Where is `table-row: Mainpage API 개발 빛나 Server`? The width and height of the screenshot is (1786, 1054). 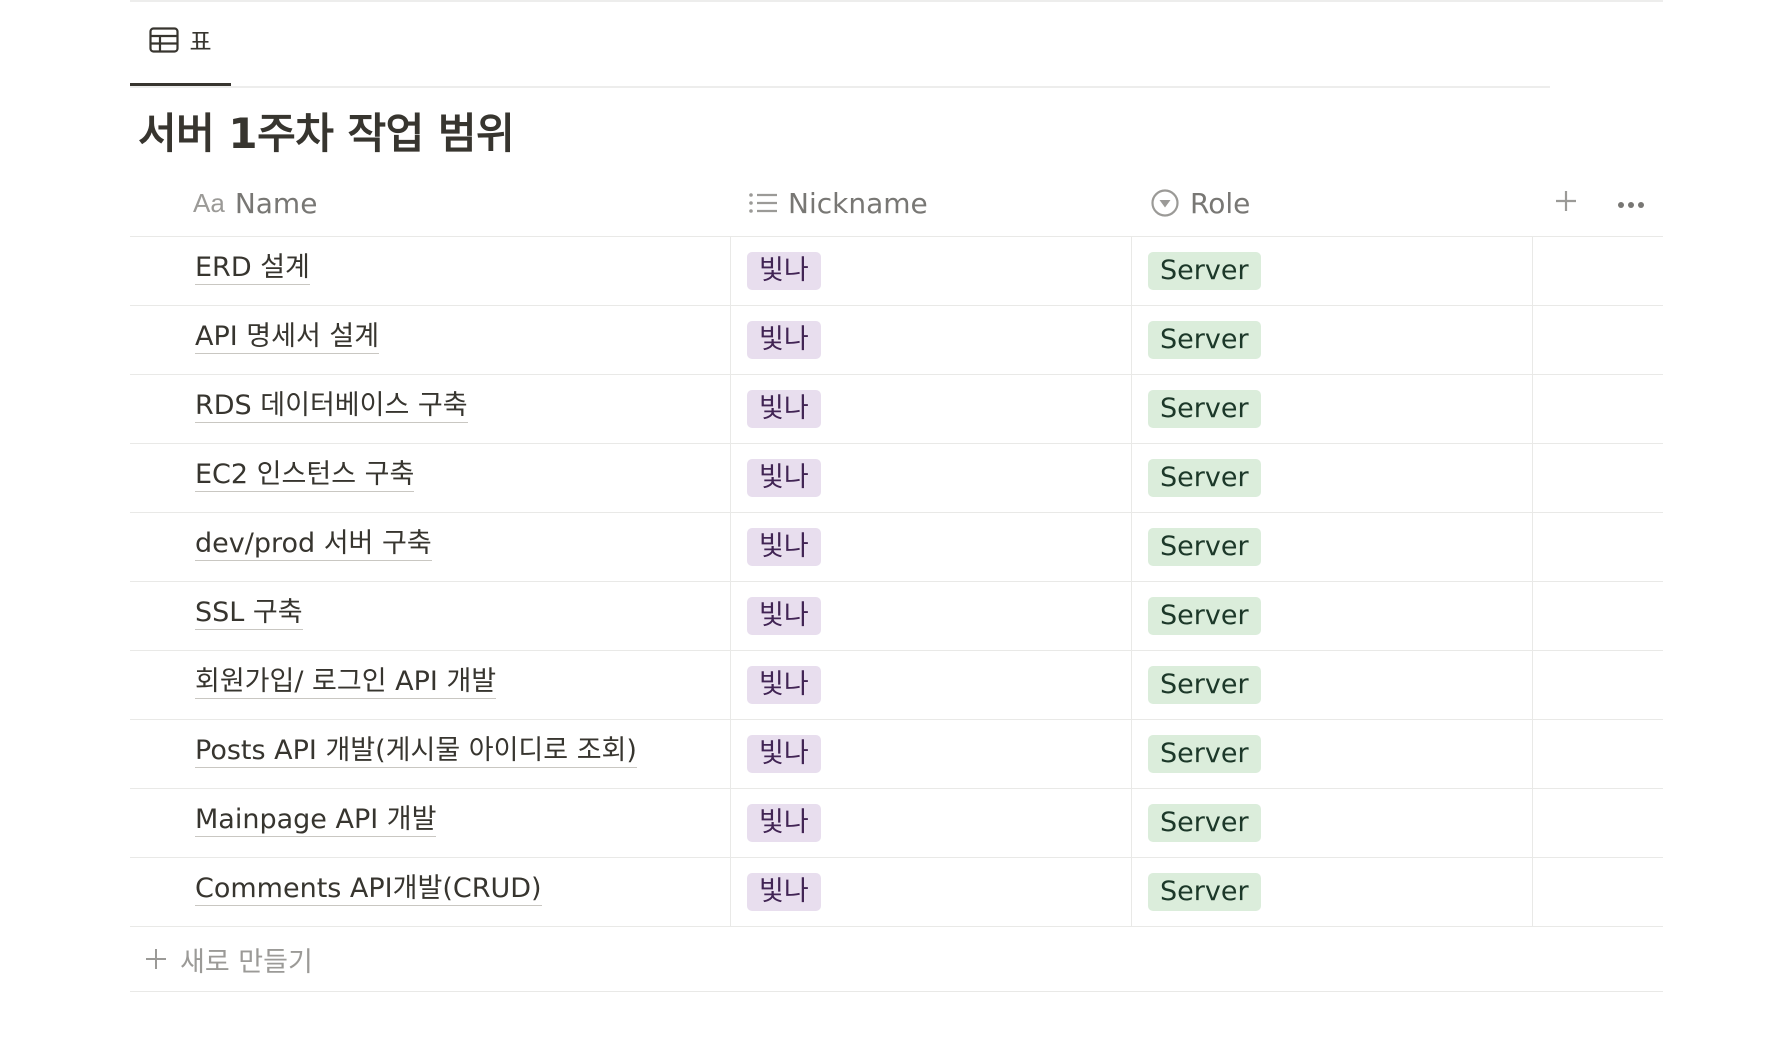
table-row: Mainpage API 개발 빛나 Server is located at coordinates (896, 823).